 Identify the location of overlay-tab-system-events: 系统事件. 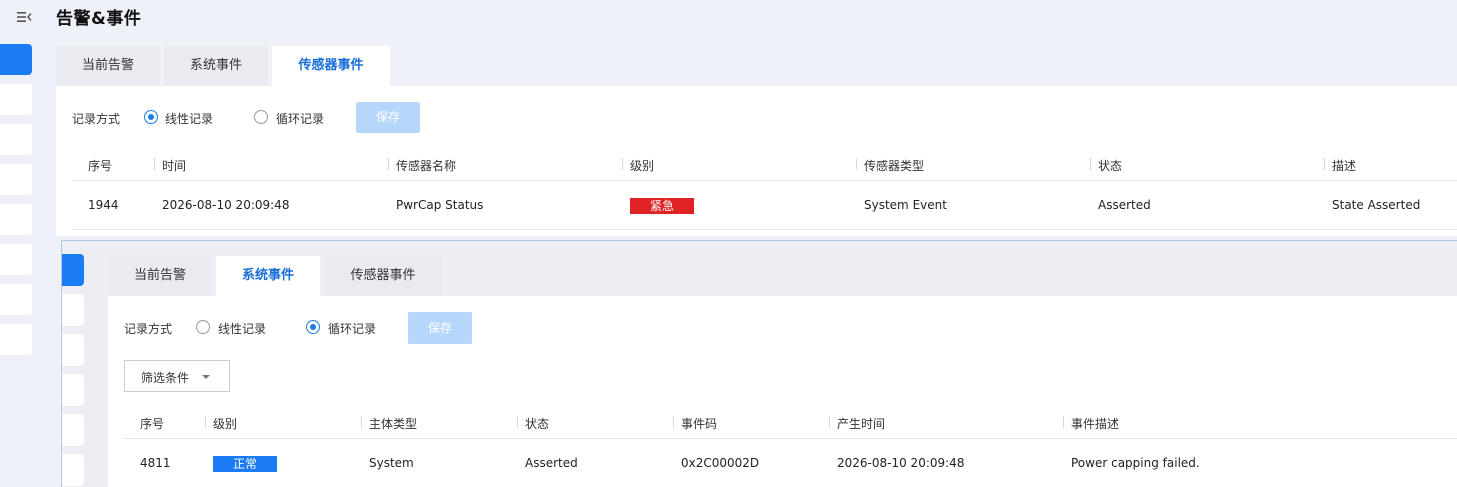
(268, 276).